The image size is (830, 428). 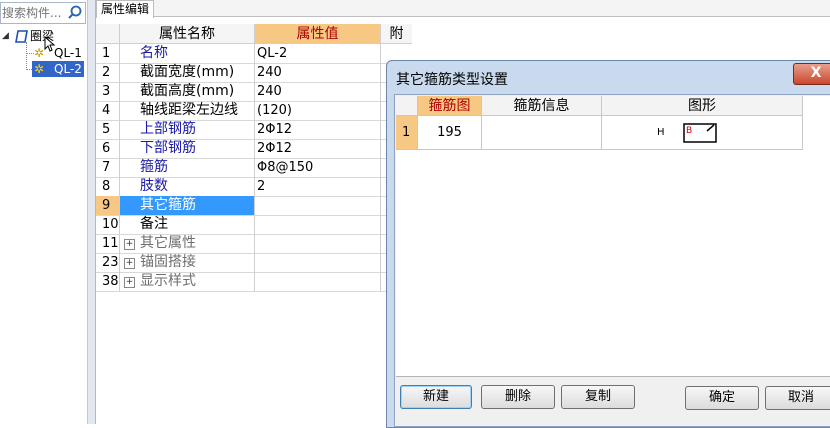 What do you see at coordinates (450, 133) in the screenshot?
I see `stirrup-diagram-cell: 195` at bounding box center [450, 133].